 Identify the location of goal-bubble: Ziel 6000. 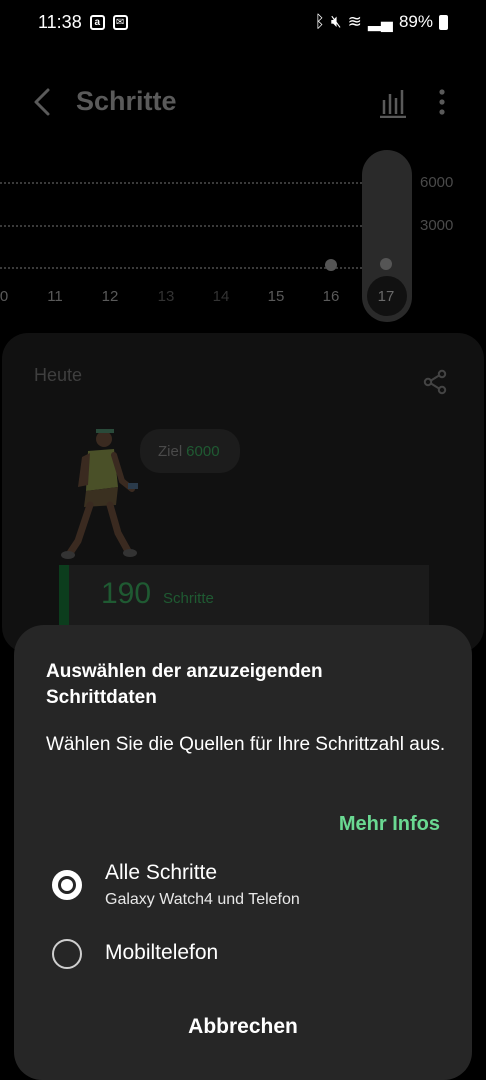
(190, 451).